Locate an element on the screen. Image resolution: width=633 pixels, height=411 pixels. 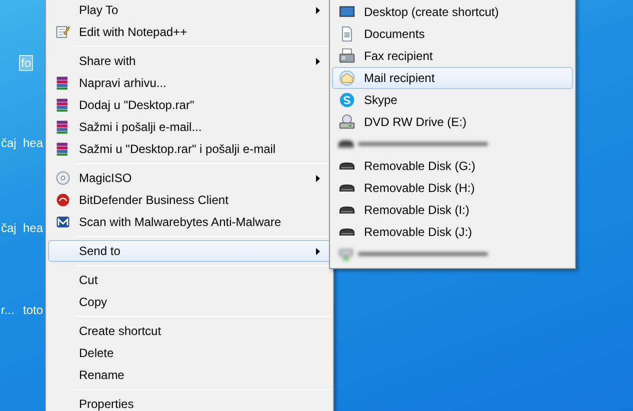
notepad-icon is located at coordinates (63, 32).